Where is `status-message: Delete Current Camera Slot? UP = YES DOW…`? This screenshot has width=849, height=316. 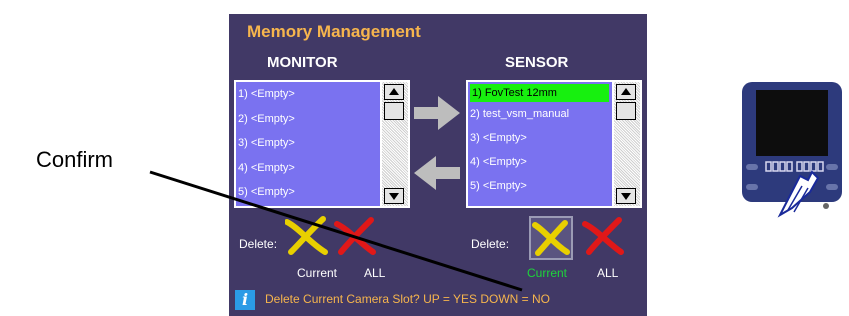
status-message: Delete Current Camera Slot? UP = YES DOW… is located at coordinates (407, 299).